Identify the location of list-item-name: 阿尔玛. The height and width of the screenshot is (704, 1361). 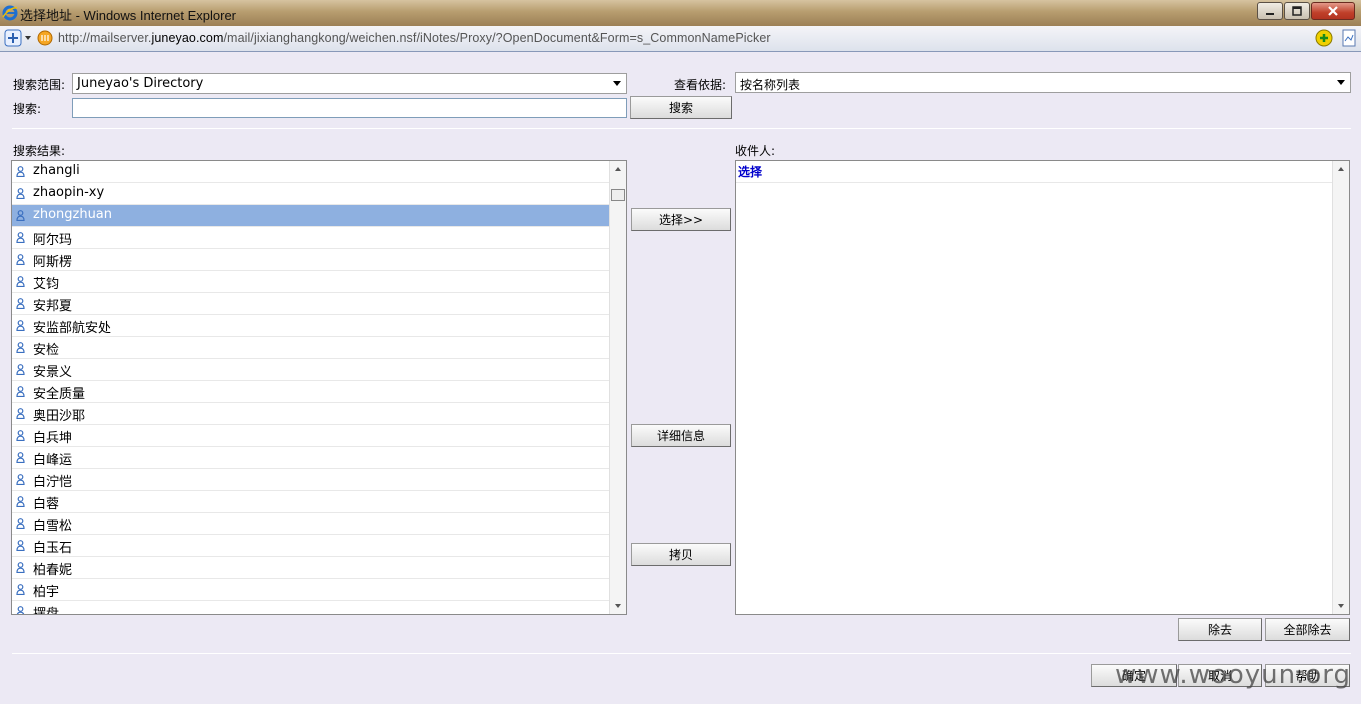
(53, 240).